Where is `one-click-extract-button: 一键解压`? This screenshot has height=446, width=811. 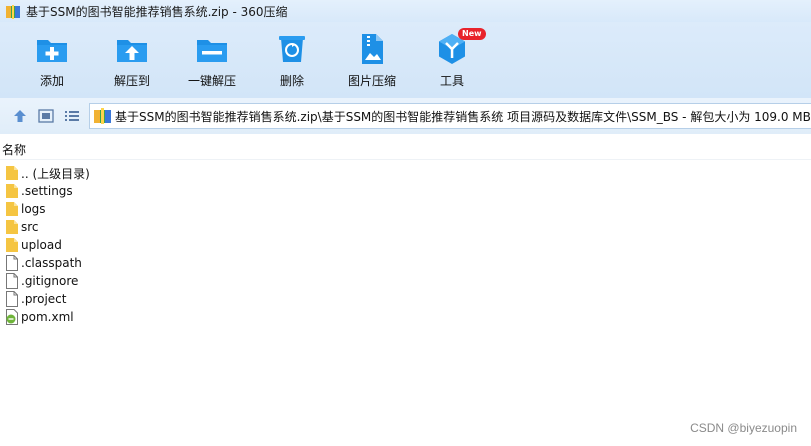 one-click-extract-button: 一键解压 is located at coordinates (212, 63).